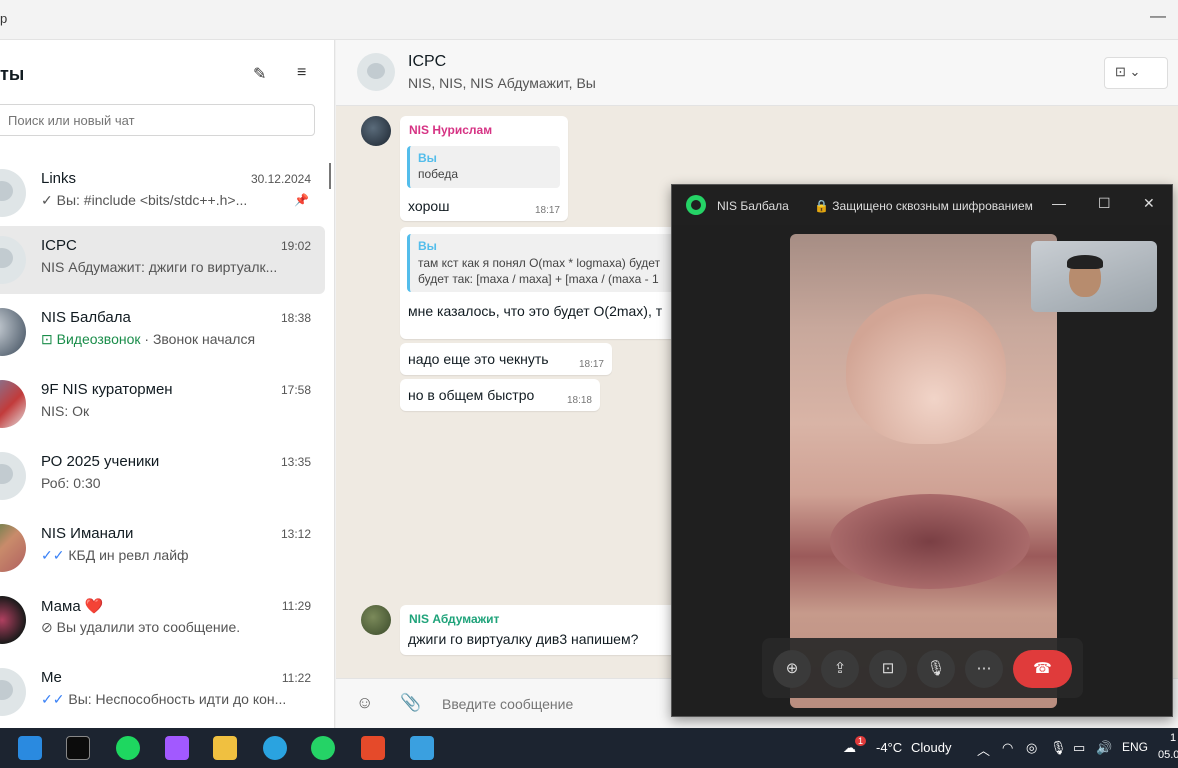 This screenshot has width=1178, height=768. What do you see at coordinates (429, 206) in the screenshot?
I see `message-text: хорош` at bounding box center [429, 206].